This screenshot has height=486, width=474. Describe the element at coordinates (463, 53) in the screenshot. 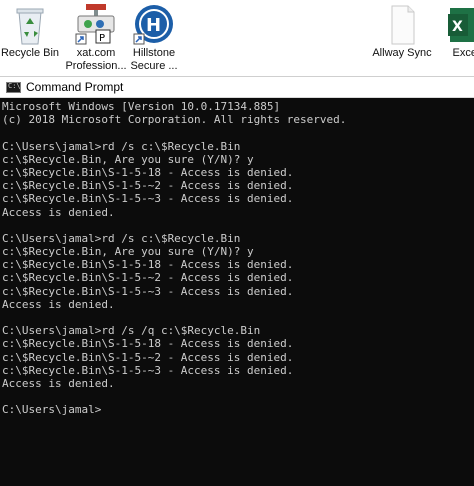

I see `desktop-icon-label: Excel` at that location.